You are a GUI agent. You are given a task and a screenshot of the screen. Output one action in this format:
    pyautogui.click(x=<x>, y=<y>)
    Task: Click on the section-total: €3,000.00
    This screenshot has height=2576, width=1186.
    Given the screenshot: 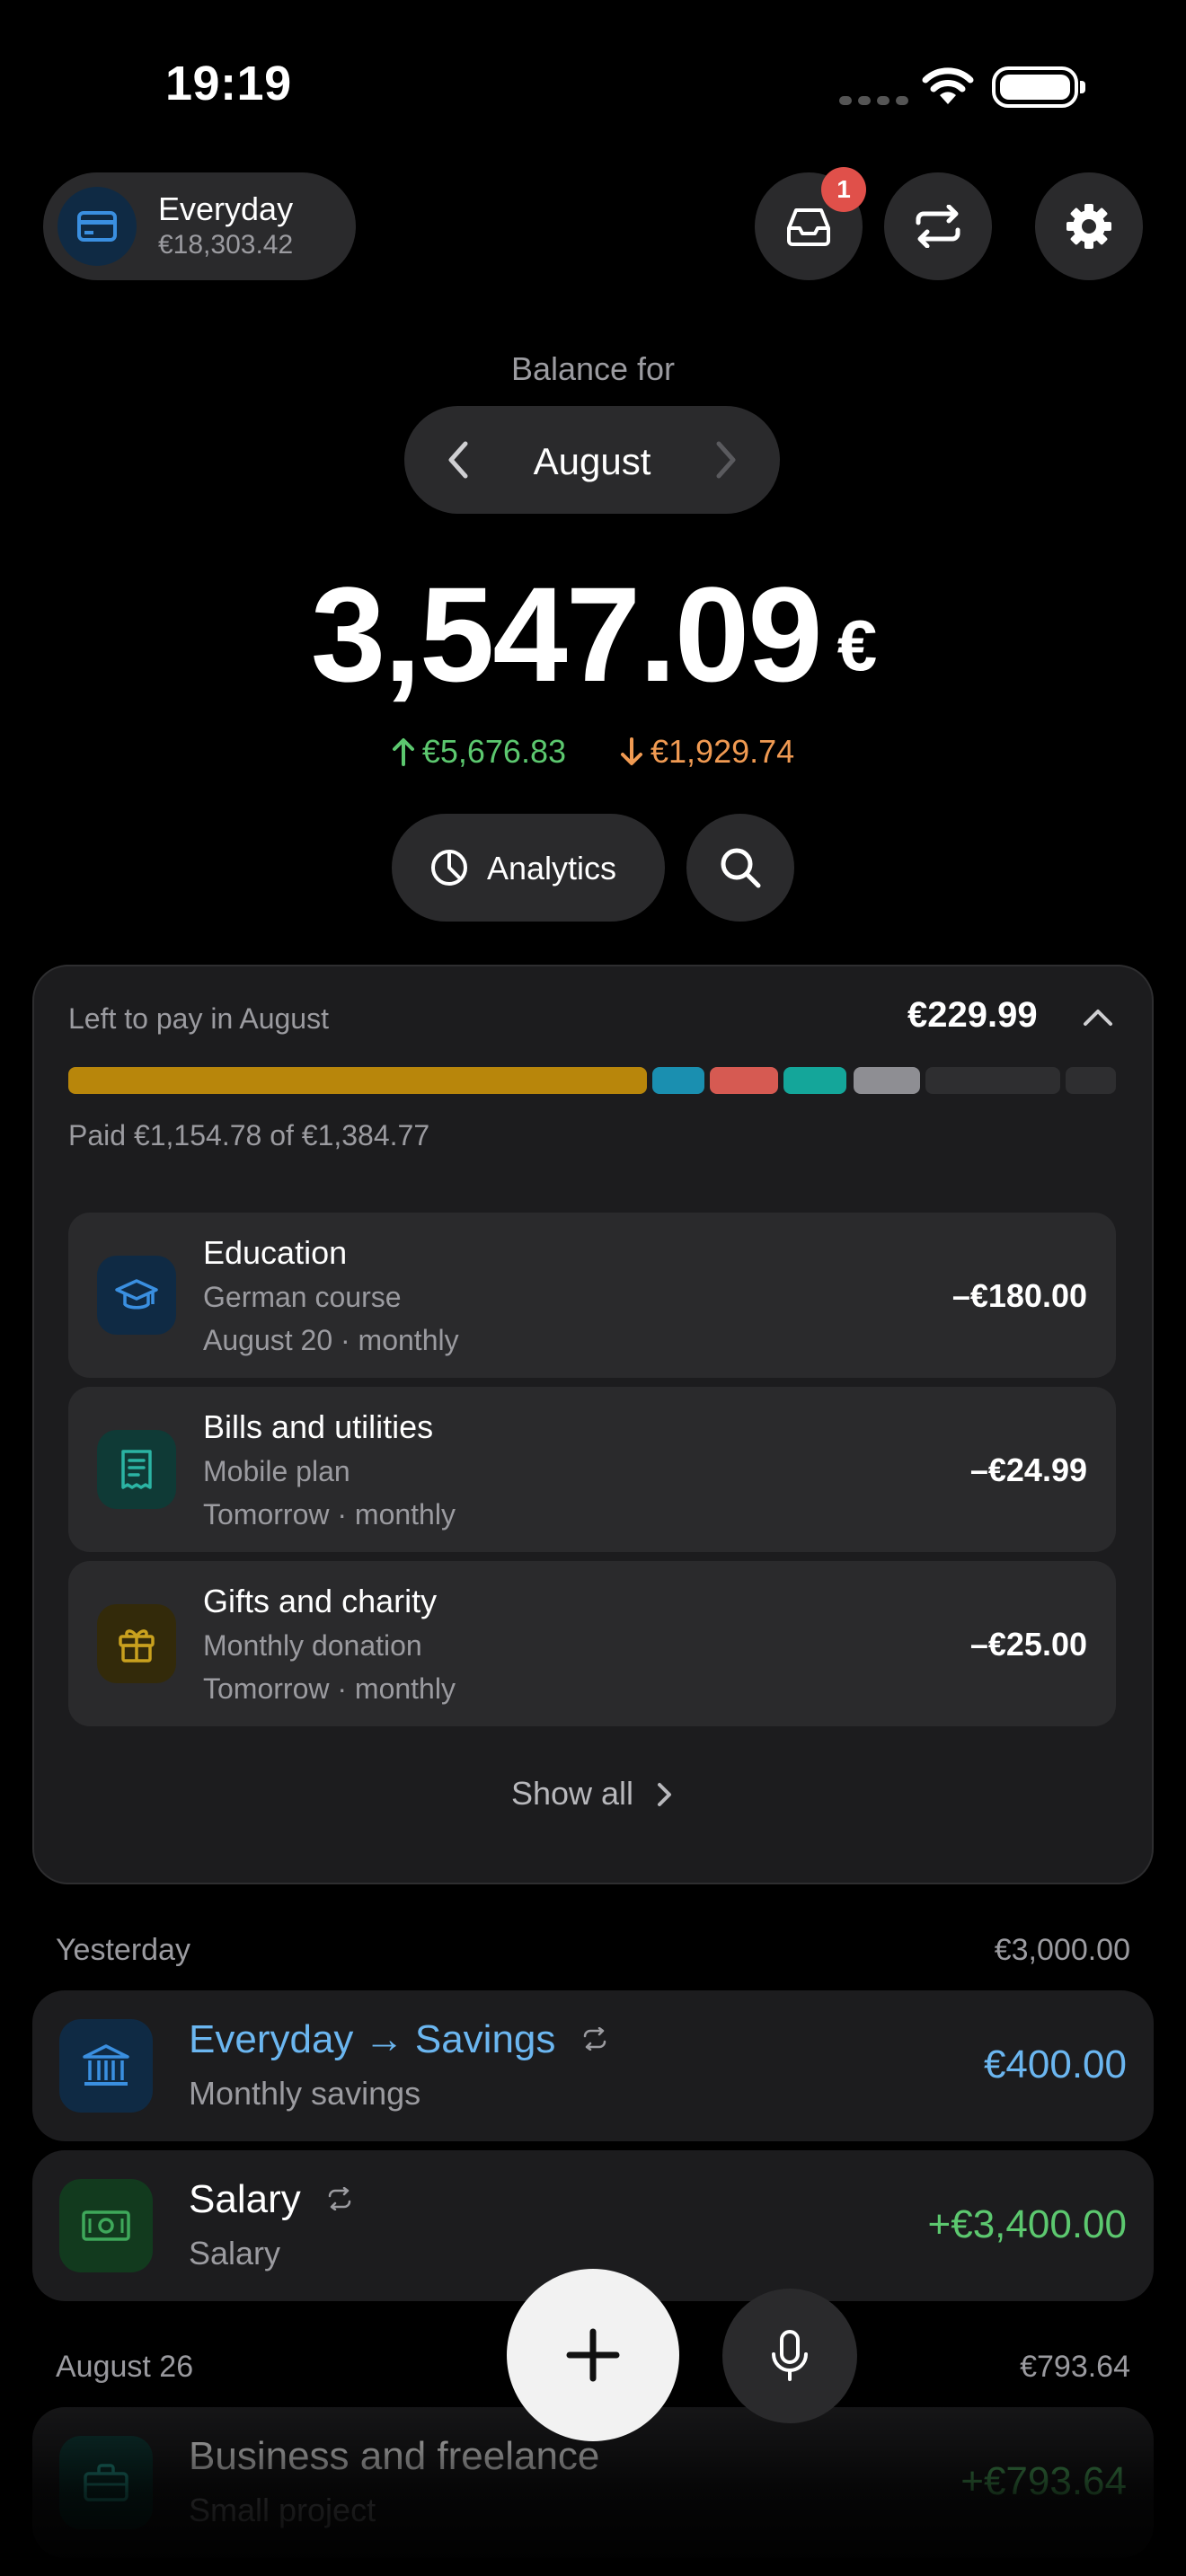 What is the action you would take?
    pyautogui.click(x=1062, y=1950)
    